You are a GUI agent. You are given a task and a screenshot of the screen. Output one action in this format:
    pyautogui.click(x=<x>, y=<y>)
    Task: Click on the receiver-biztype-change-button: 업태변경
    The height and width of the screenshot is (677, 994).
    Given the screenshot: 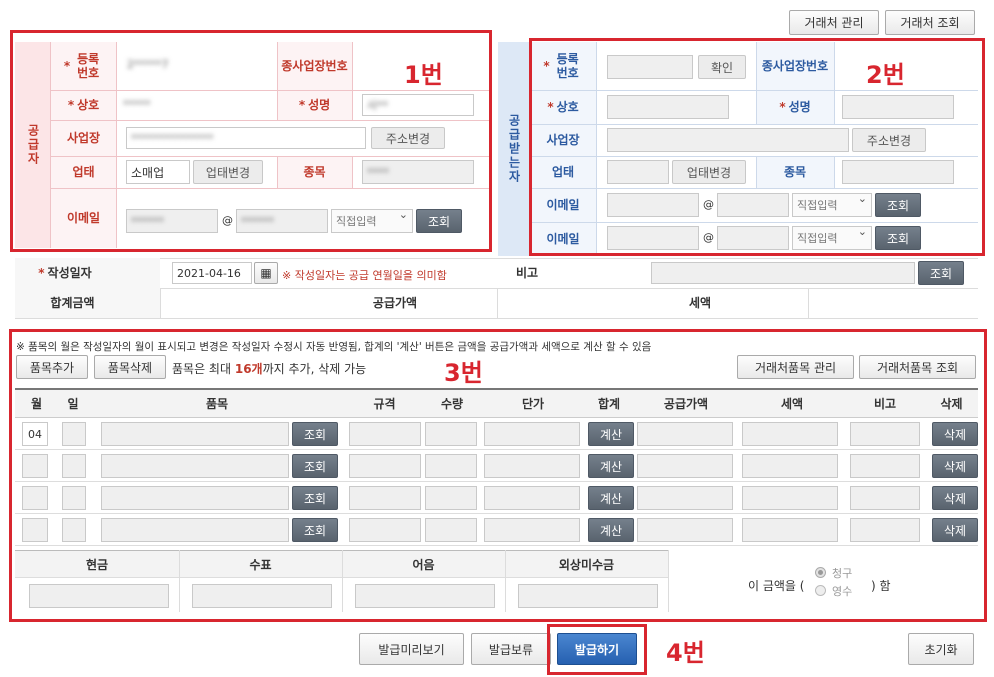 What is the action you would take?
    pyautogui.click(x=709, y=172)
    